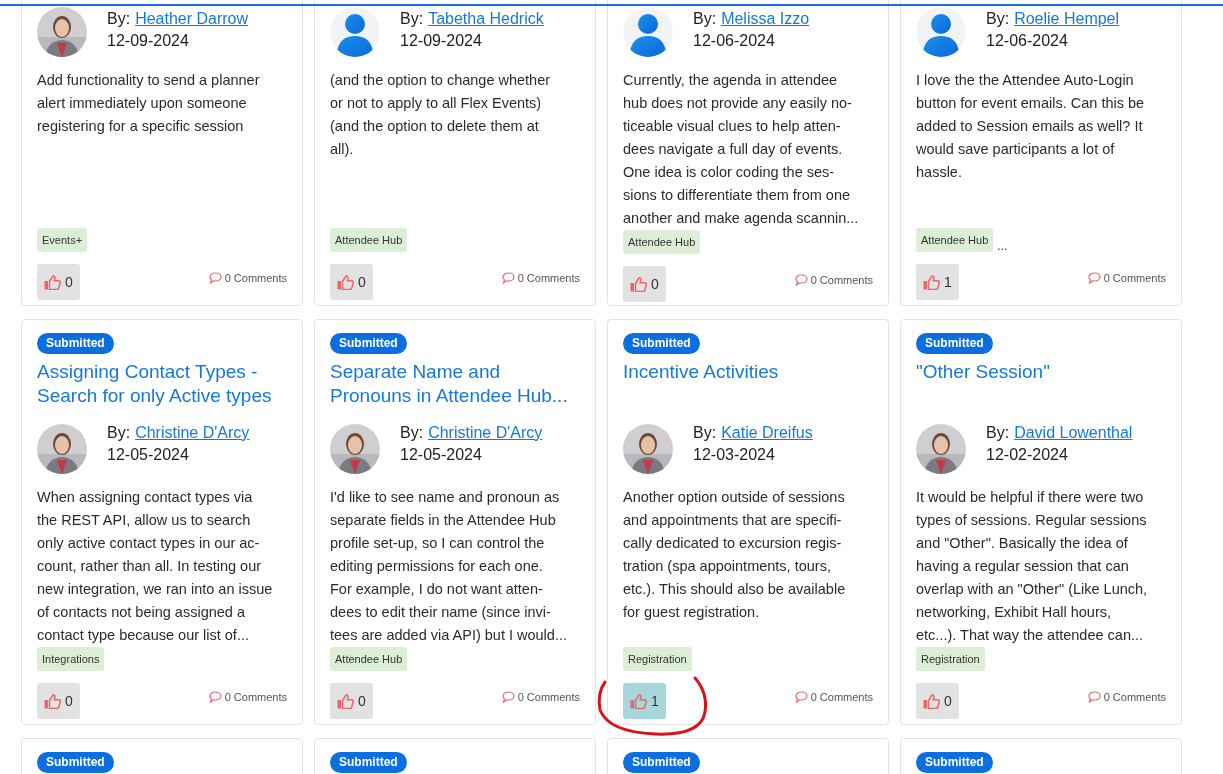 This screenshot has width=1223, height=774. I want to click on author-link: Roelie Hempel, so click(1067, 19).